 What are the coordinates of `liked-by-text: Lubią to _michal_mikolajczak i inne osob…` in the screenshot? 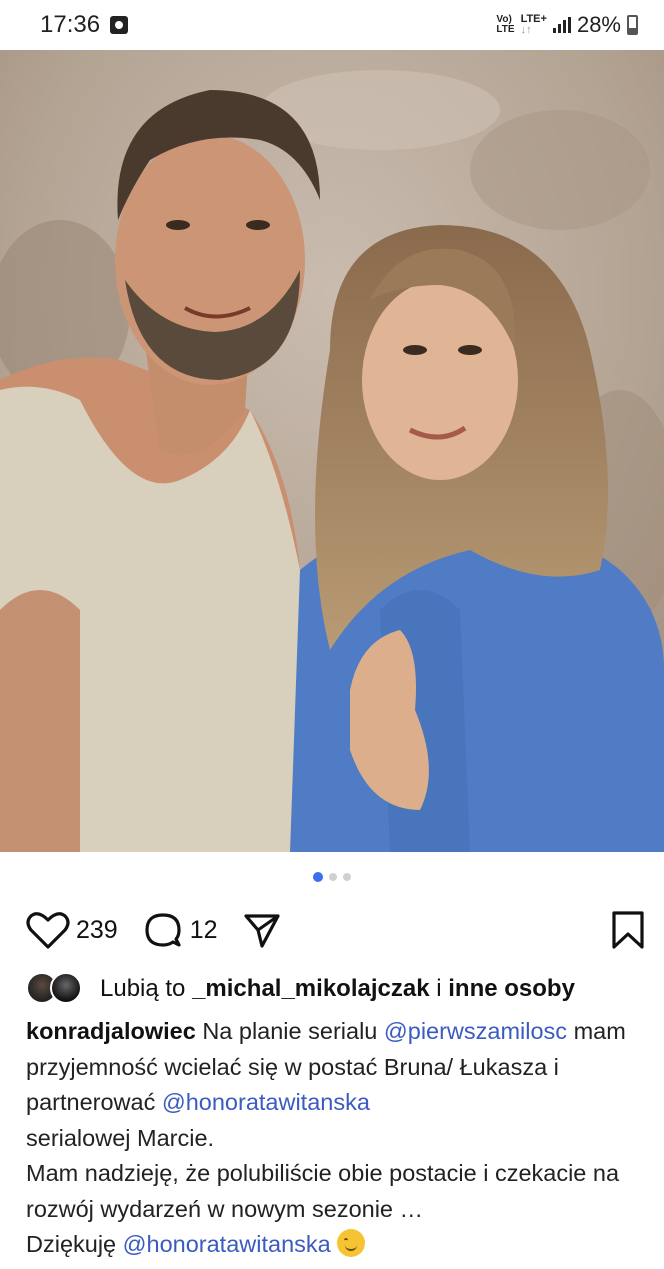 It's located at (337, 989).